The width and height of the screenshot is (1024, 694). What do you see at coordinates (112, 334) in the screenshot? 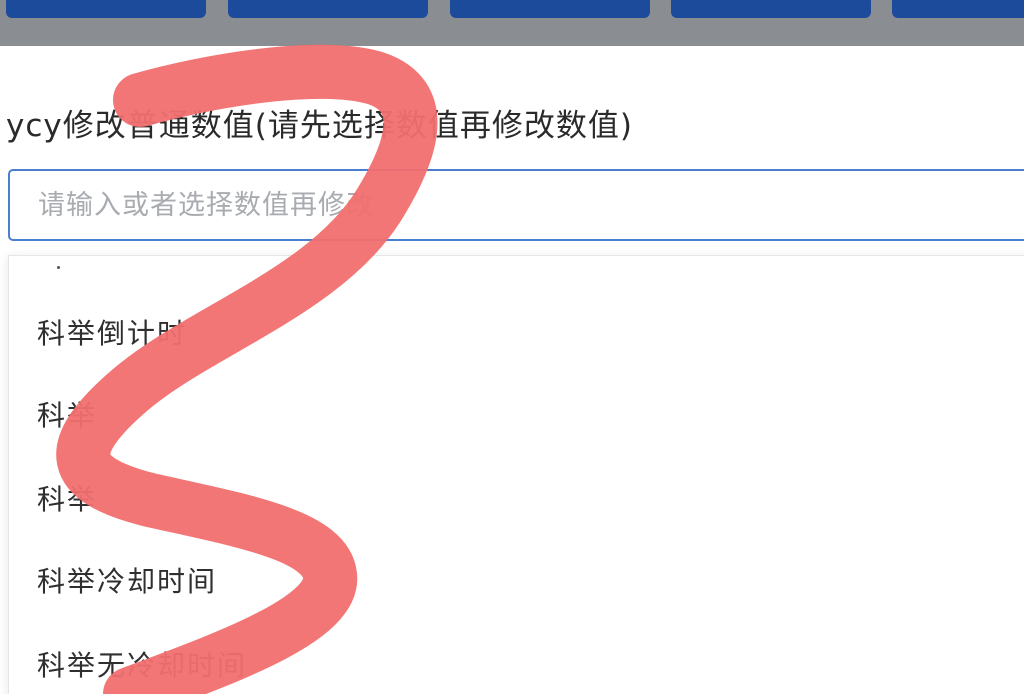
I see `dropdown-option: 科举倒计时` at bounding box center [112, 334].